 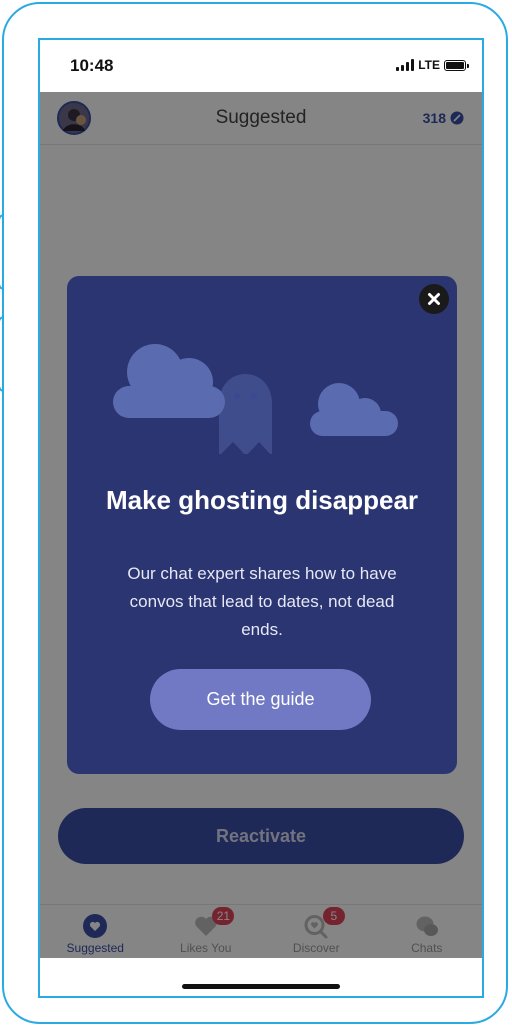 What do you see at coordinates (92, 65) in the screenshot?
I see `status-time: 10:48` at bounding box center [92, 65].